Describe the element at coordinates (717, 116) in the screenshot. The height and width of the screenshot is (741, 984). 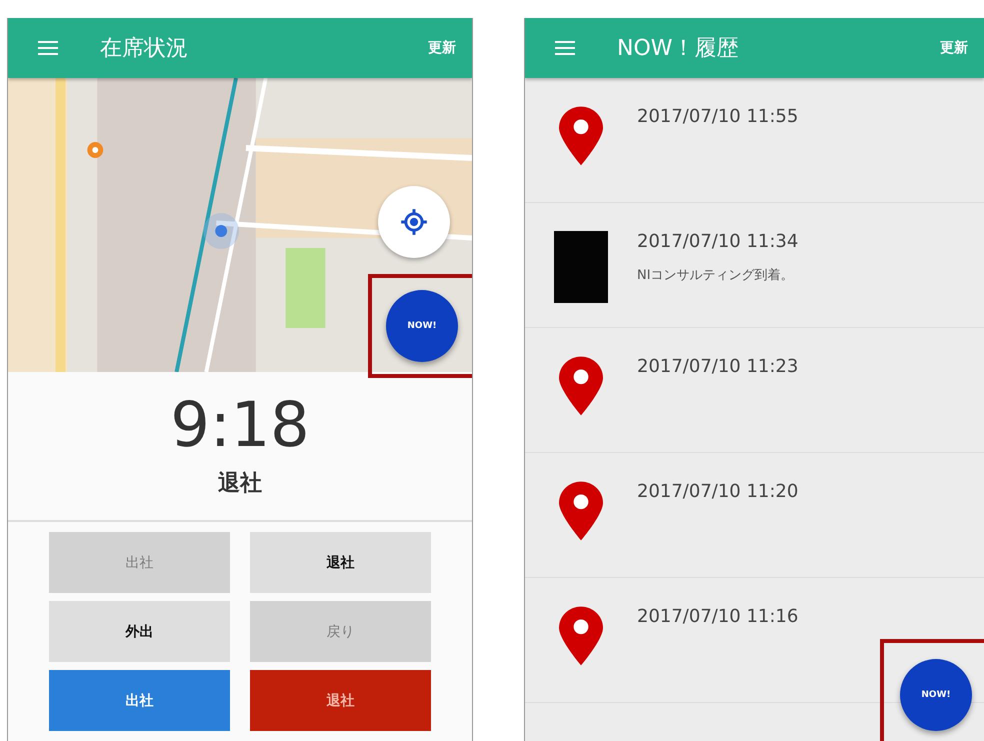
I see `entry-time: 2017/07/10 11:55` at that location.